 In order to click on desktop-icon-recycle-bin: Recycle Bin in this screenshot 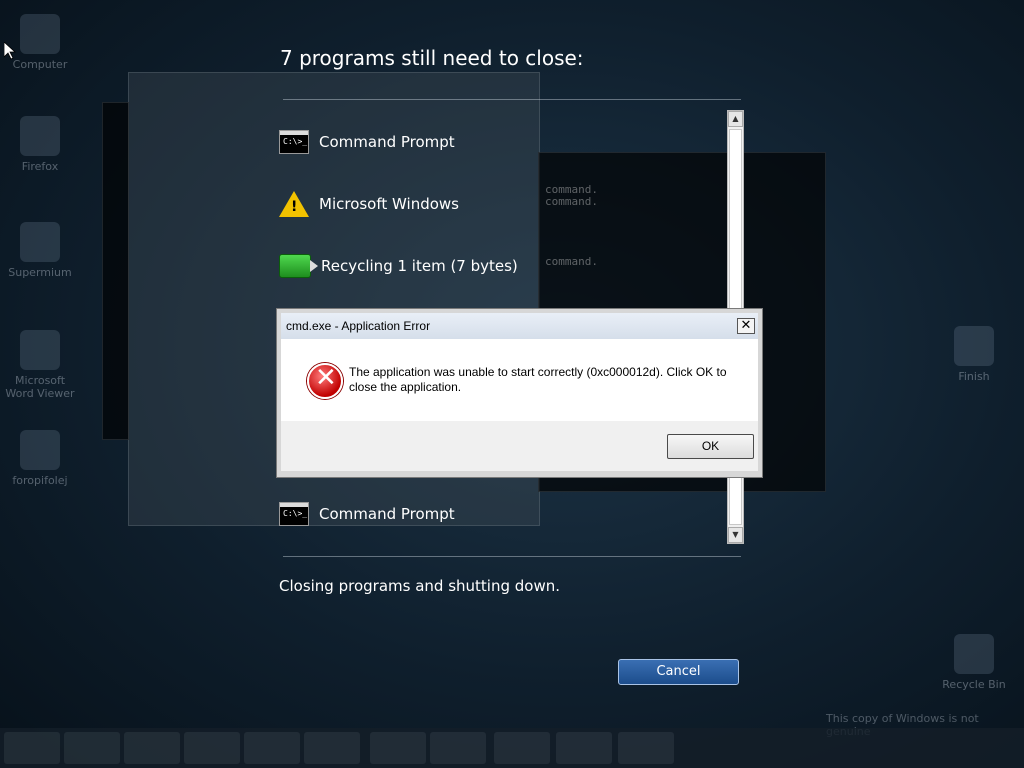, I will do `click(974, 662)`.